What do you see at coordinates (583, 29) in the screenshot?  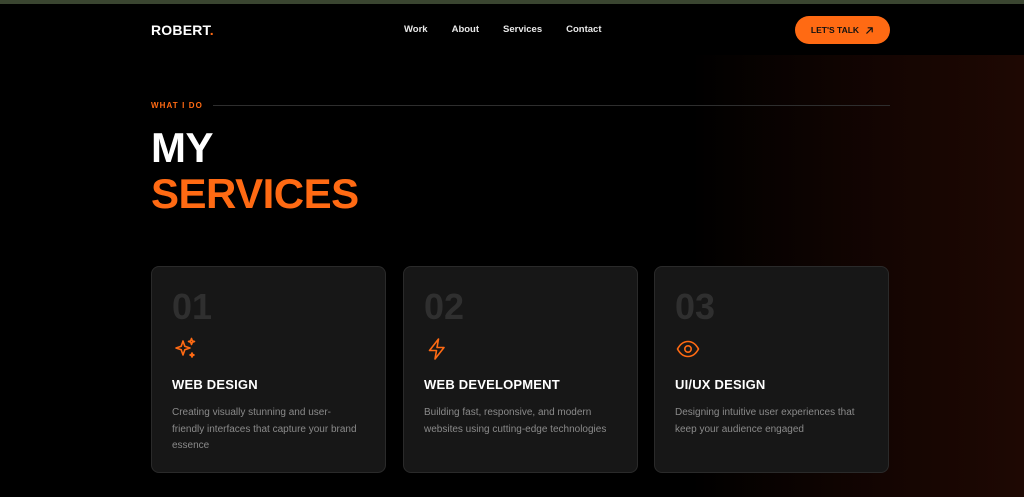 I see `nav-link-contact: Contact` at bounding box center [583, 29].